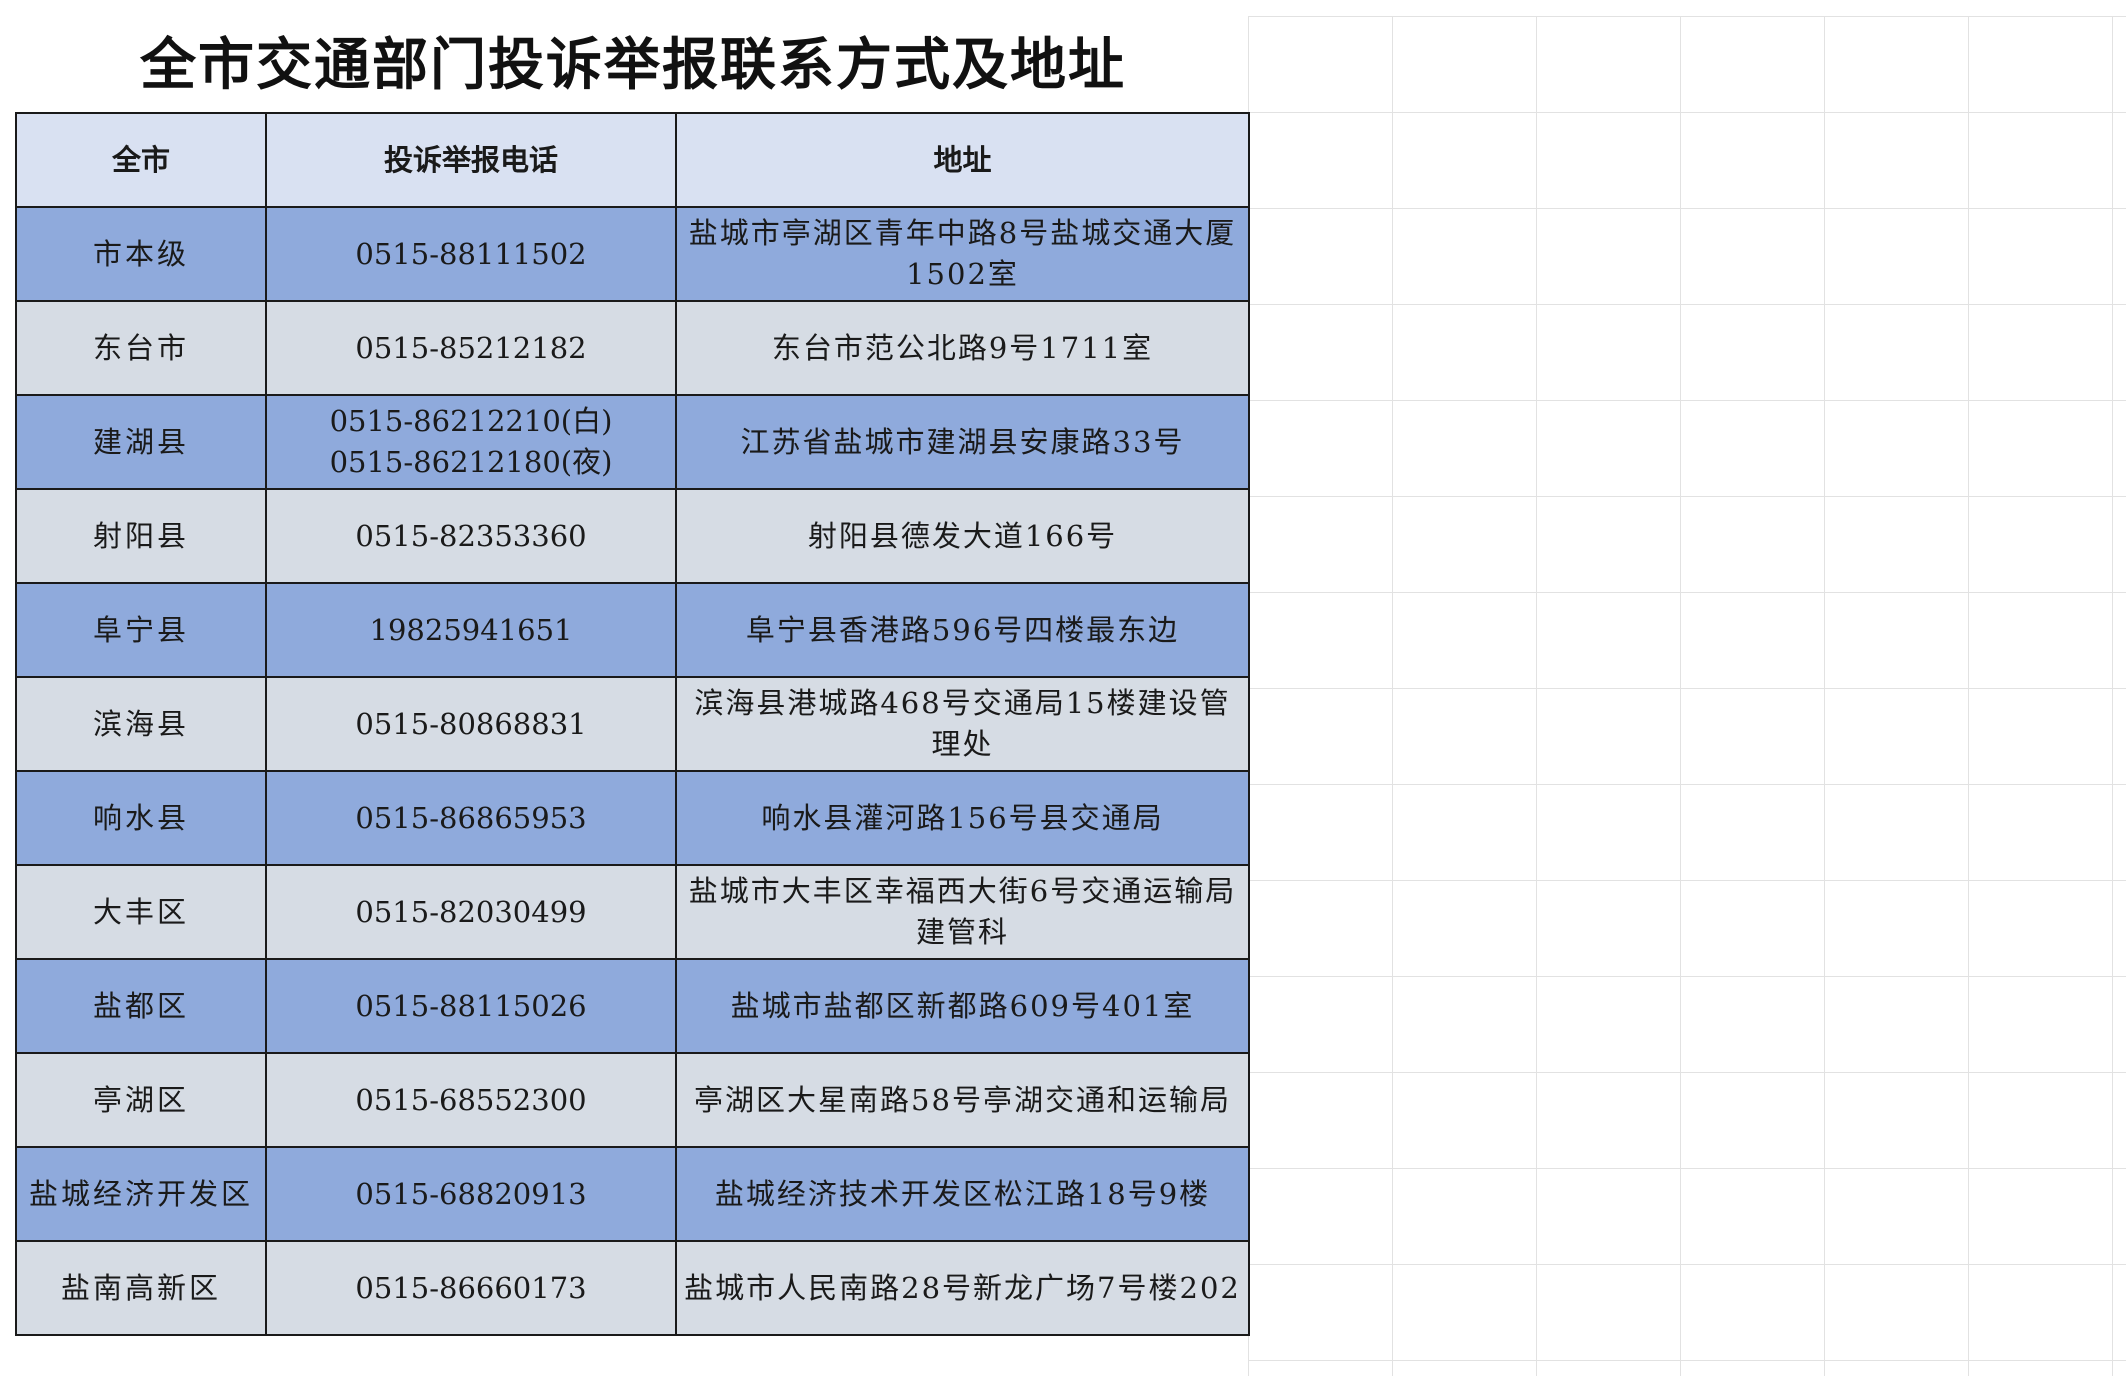 The image size is (2126, 1376). I want to click on table-row: 盐都区 0515-88115026 盐城市盐都区新都路609号401室, so click(632, 1006).